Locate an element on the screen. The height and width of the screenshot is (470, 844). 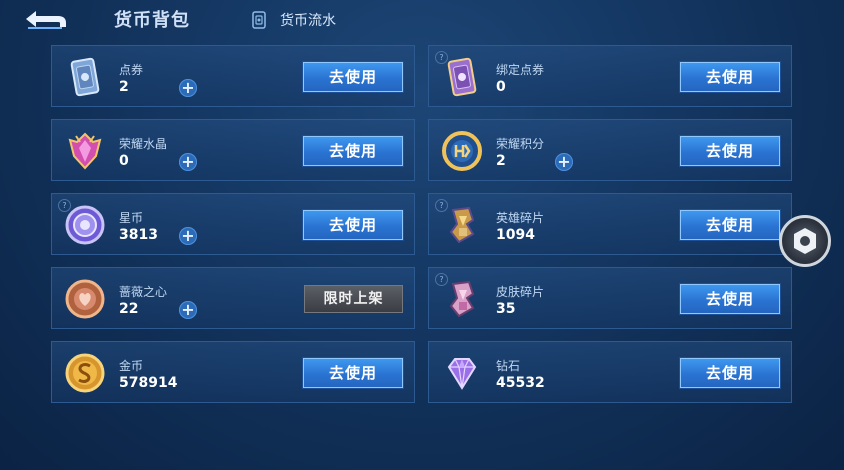
glory-points-icon is located at coordinates (462, 151).